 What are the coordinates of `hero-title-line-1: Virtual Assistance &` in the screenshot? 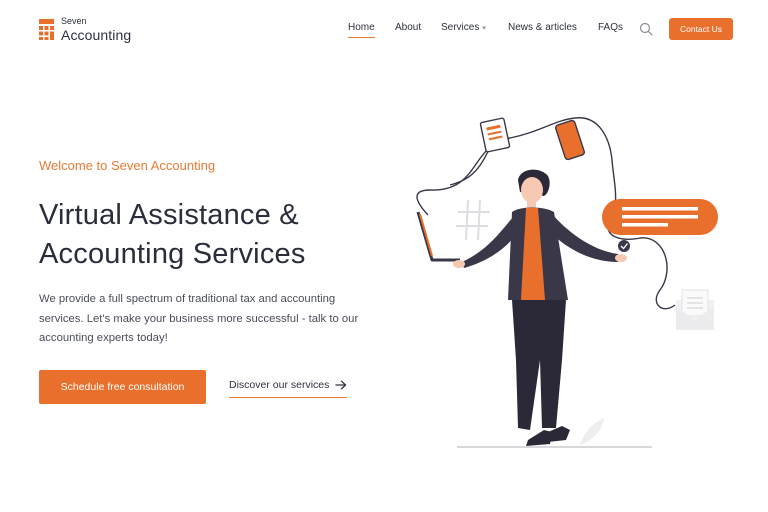 It's located at (169, 215).